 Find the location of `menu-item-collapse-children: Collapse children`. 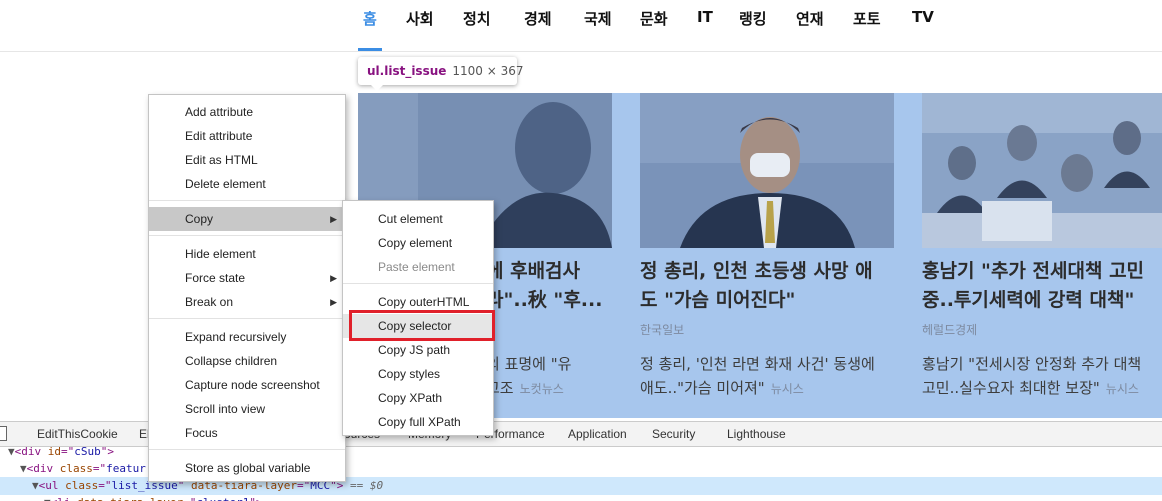

menu-item-collapse-children: Collapse children is located at coordinates (247, 361).